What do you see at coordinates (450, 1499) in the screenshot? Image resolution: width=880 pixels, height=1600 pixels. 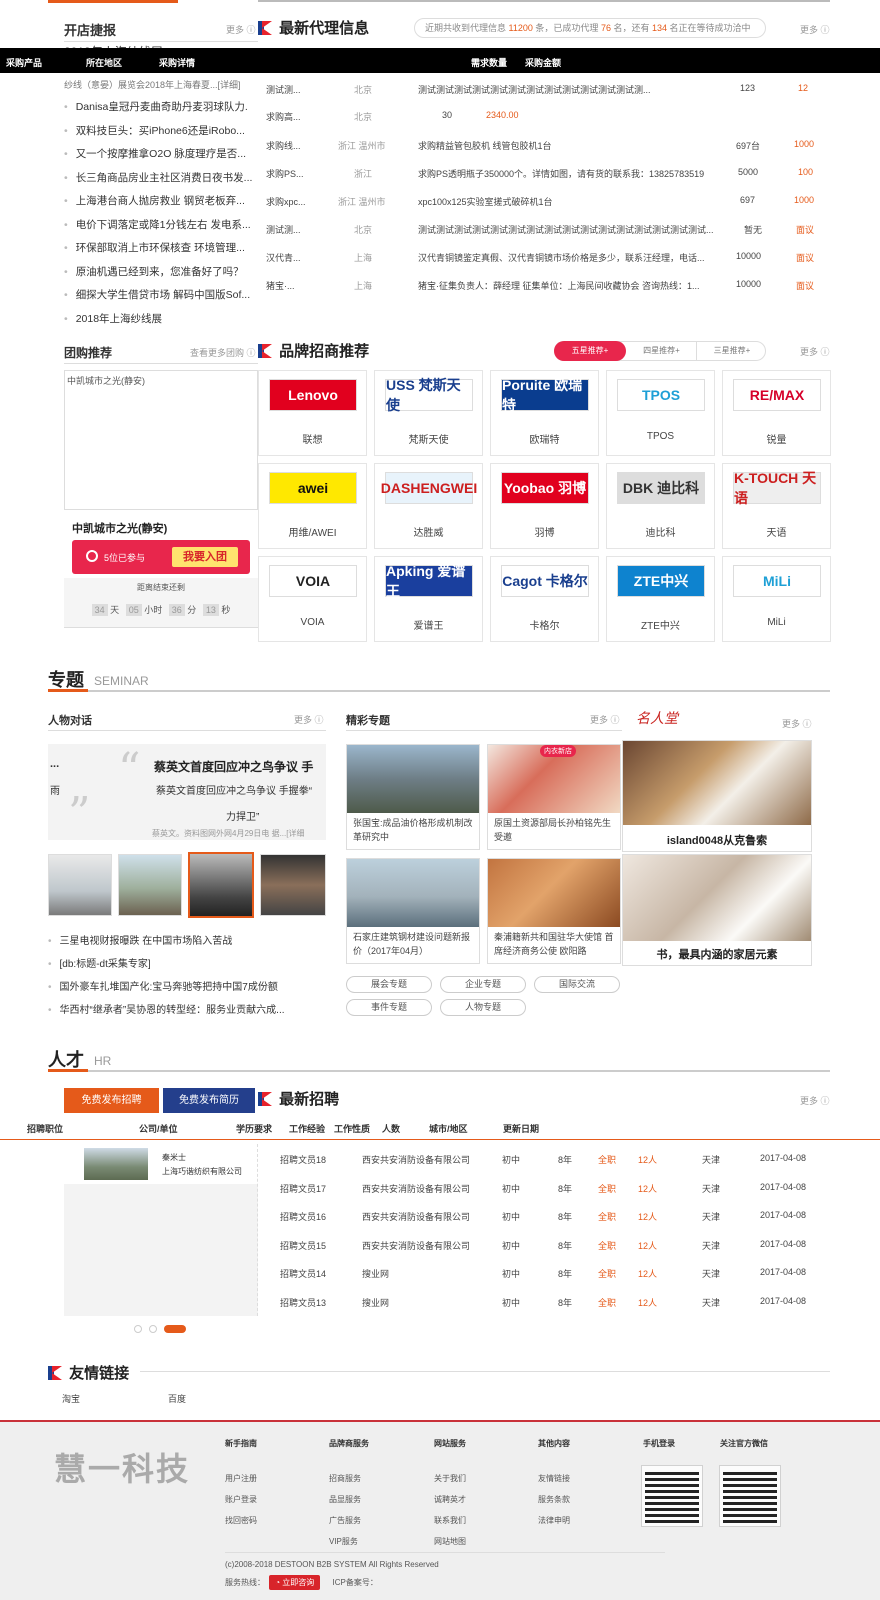 I see `footer-link: 诚聘英才` at bounding box center [450, 1499].